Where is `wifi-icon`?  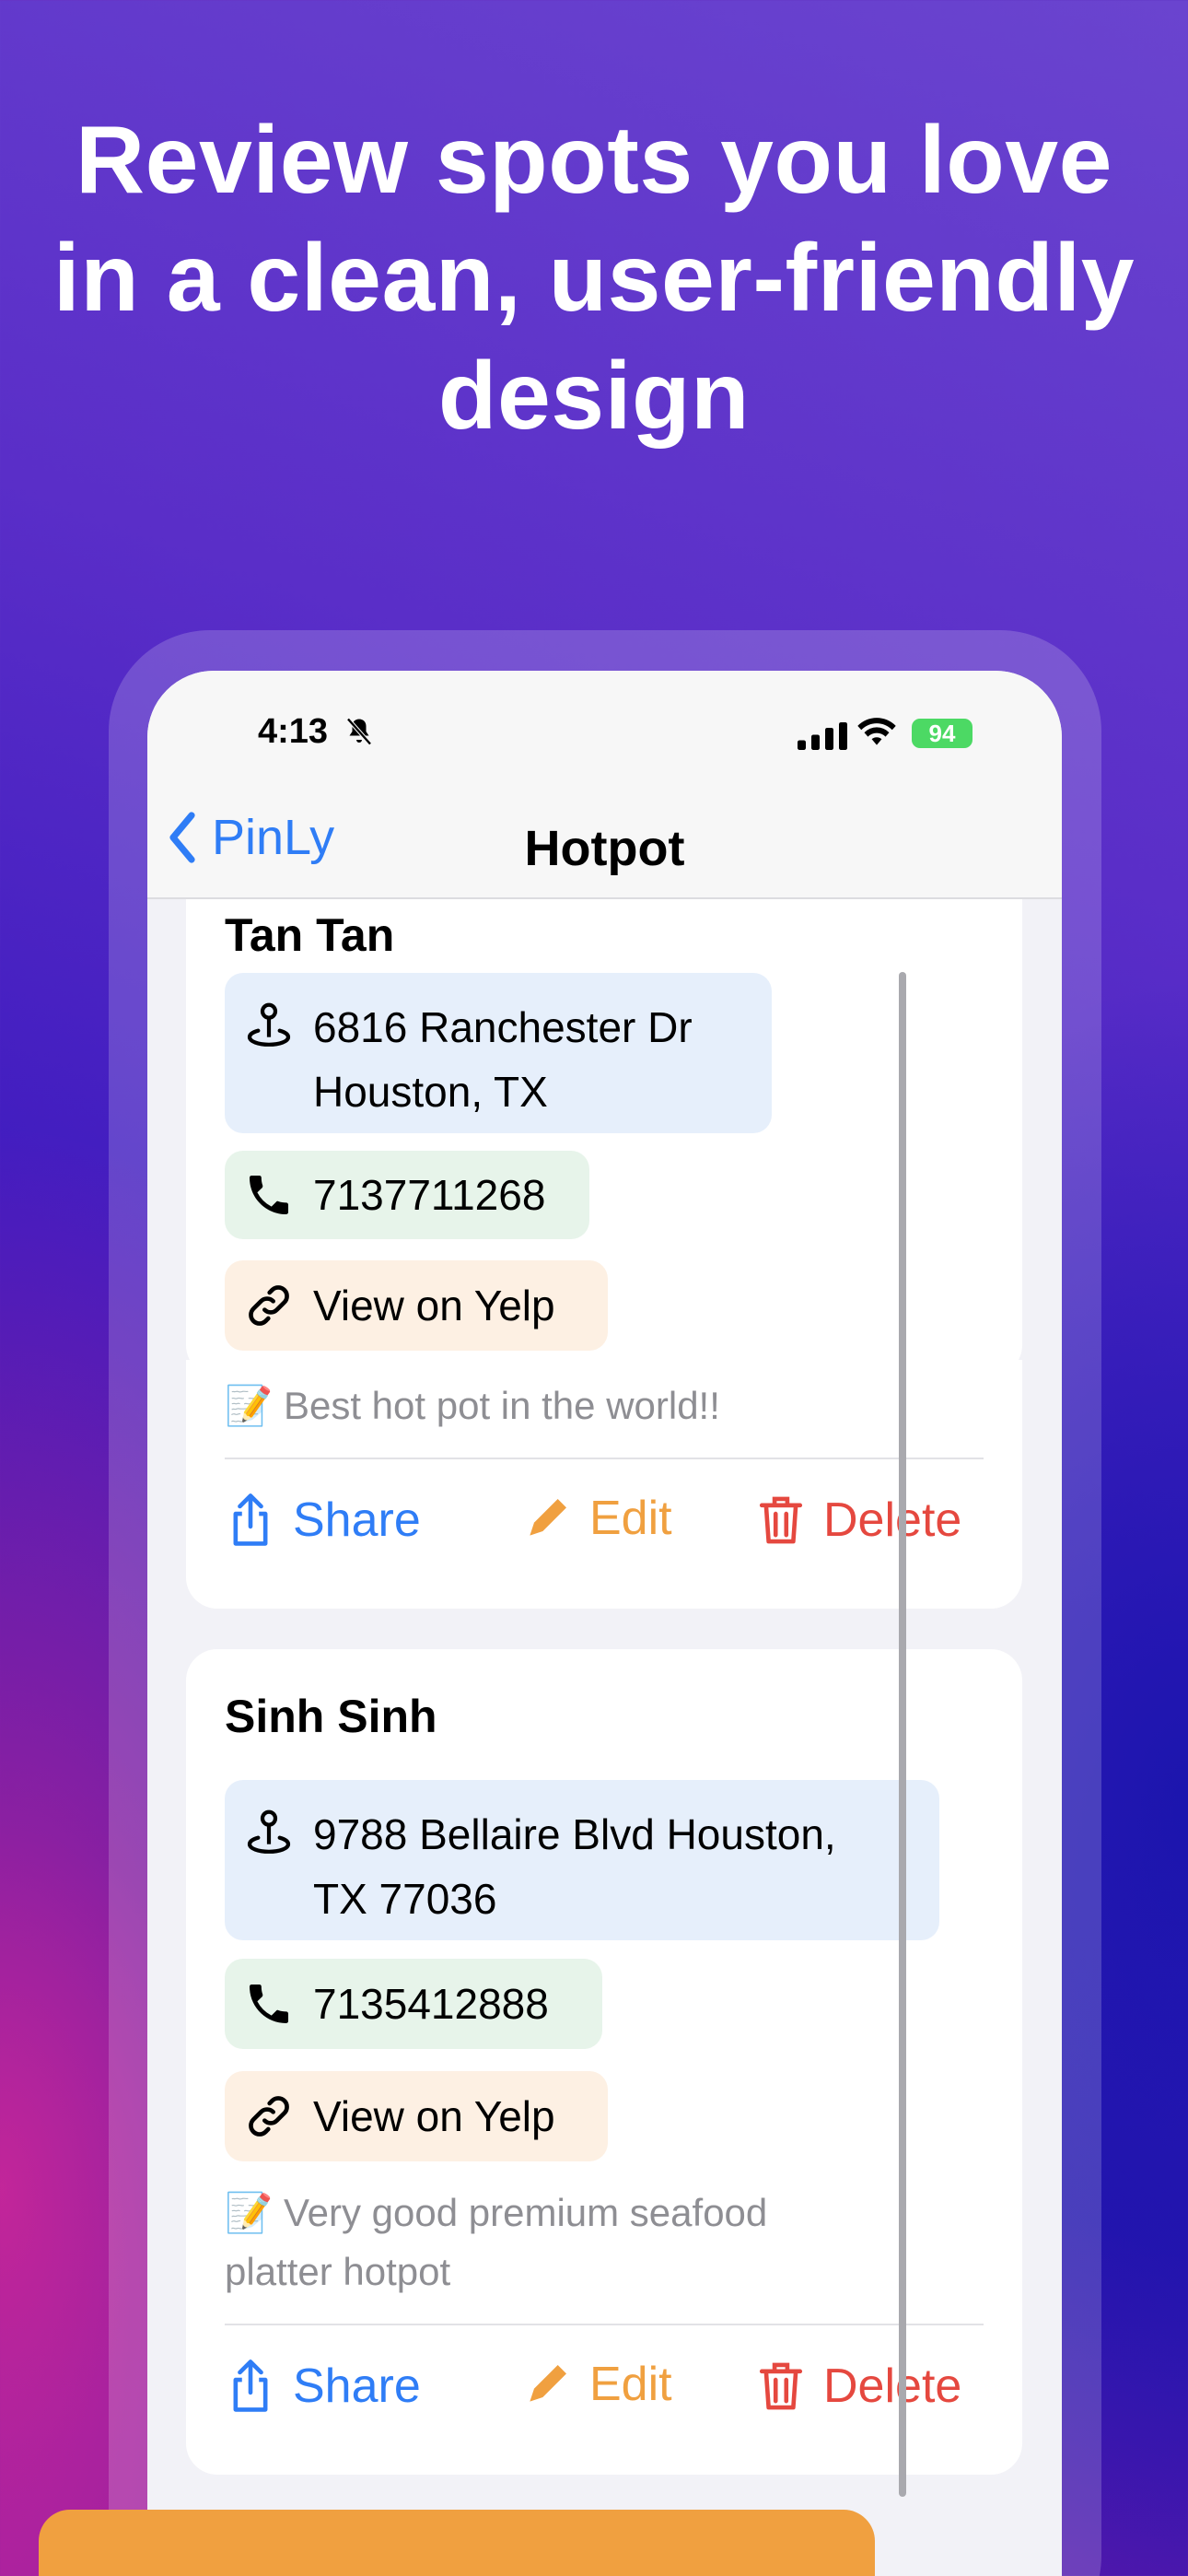
wifi-icon is located at coordinates (876, 731).